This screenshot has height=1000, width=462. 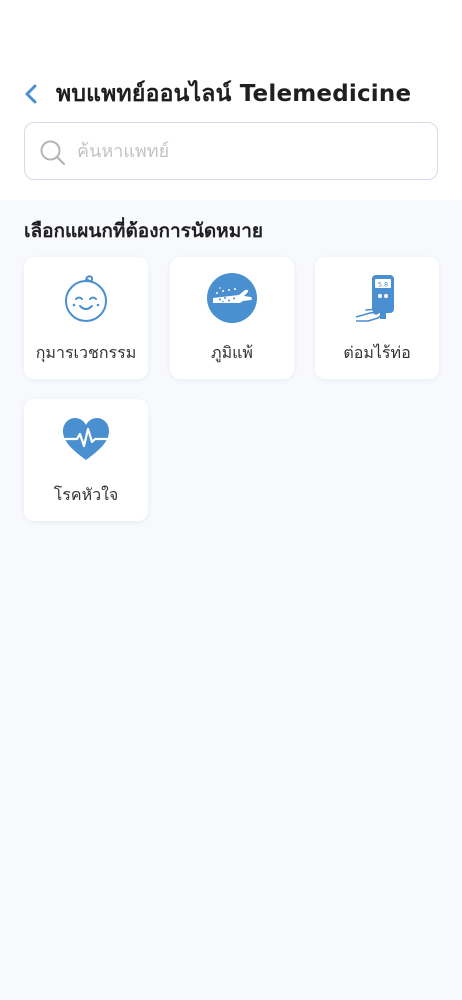 What do you see at coordinates (374, 298) in the screenshot?
I see `glucose-meter-icon: 5.8` at bounding box center [374, 298].